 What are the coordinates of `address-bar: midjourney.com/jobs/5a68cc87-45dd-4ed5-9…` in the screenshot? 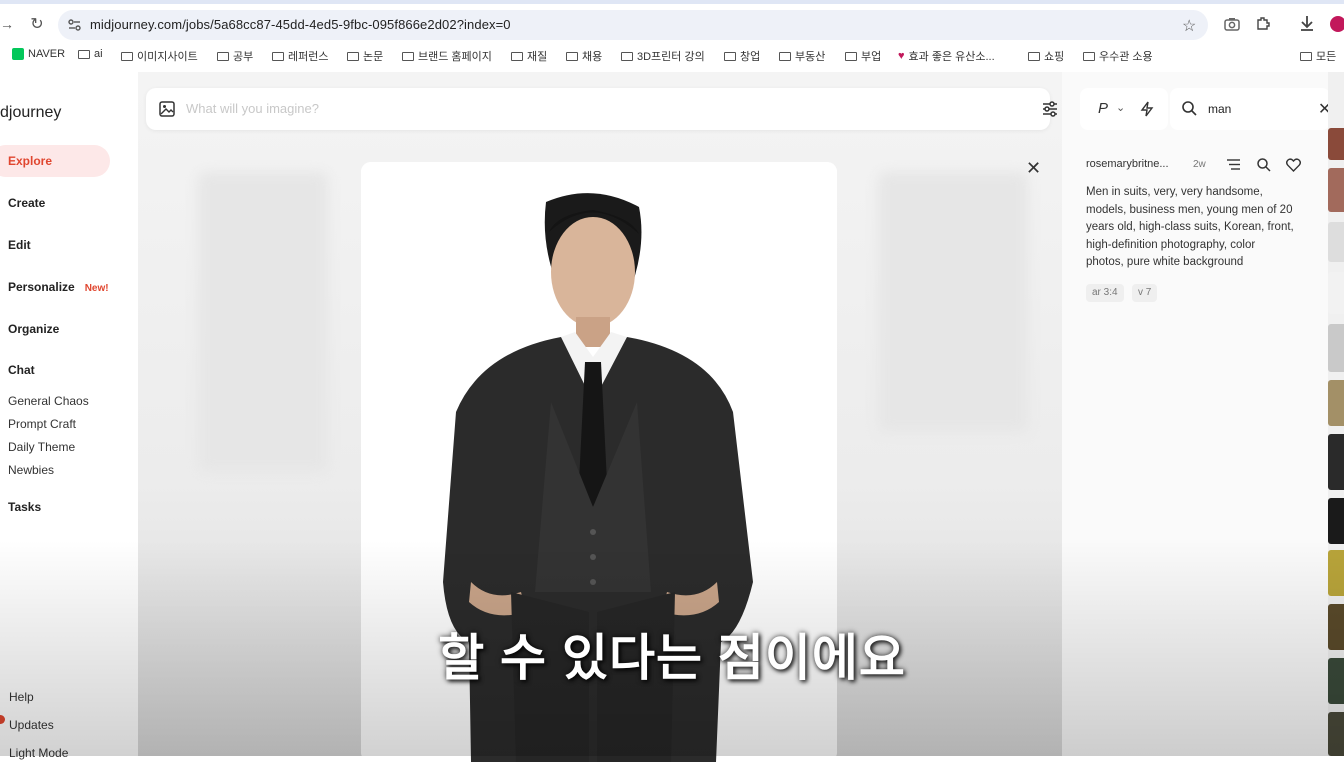 It's located at (633, 25).